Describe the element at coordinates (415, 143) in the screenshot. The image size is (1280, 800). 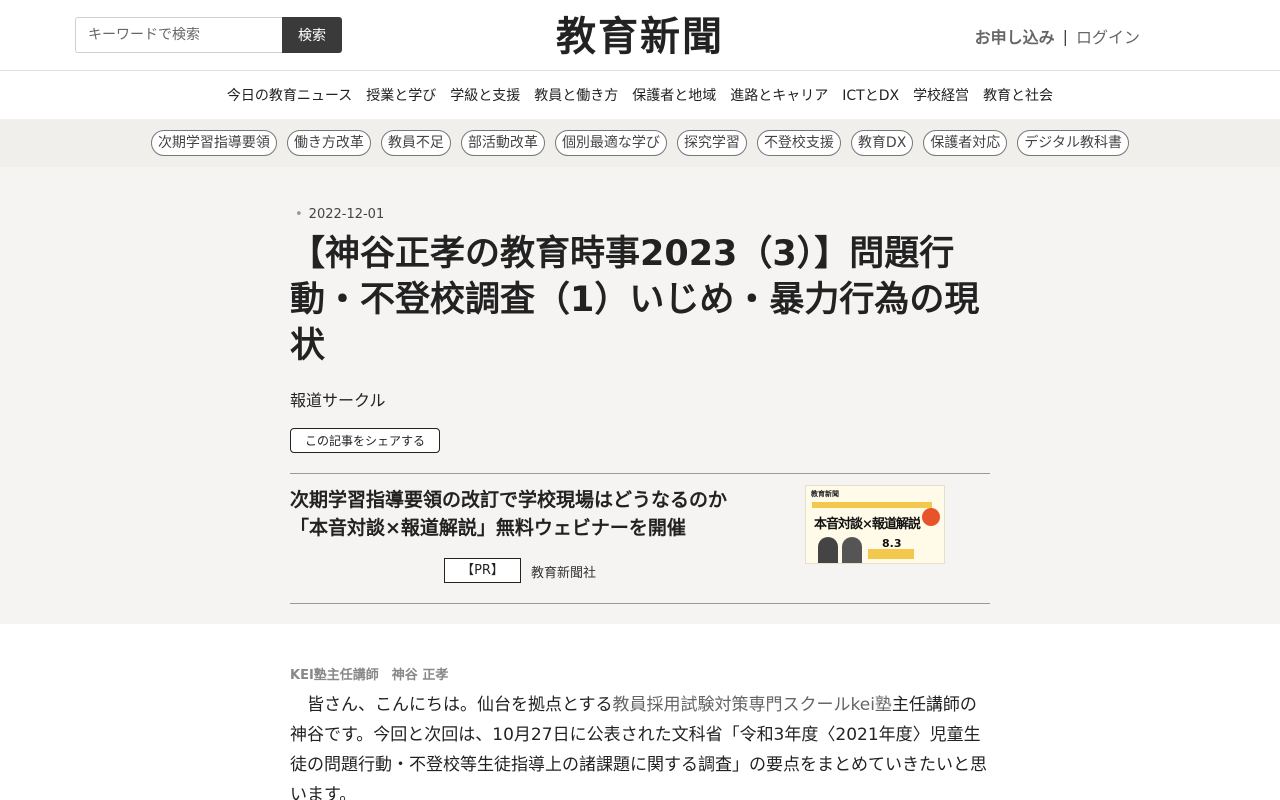
I see `topic-tag: 教員不足` at that location.